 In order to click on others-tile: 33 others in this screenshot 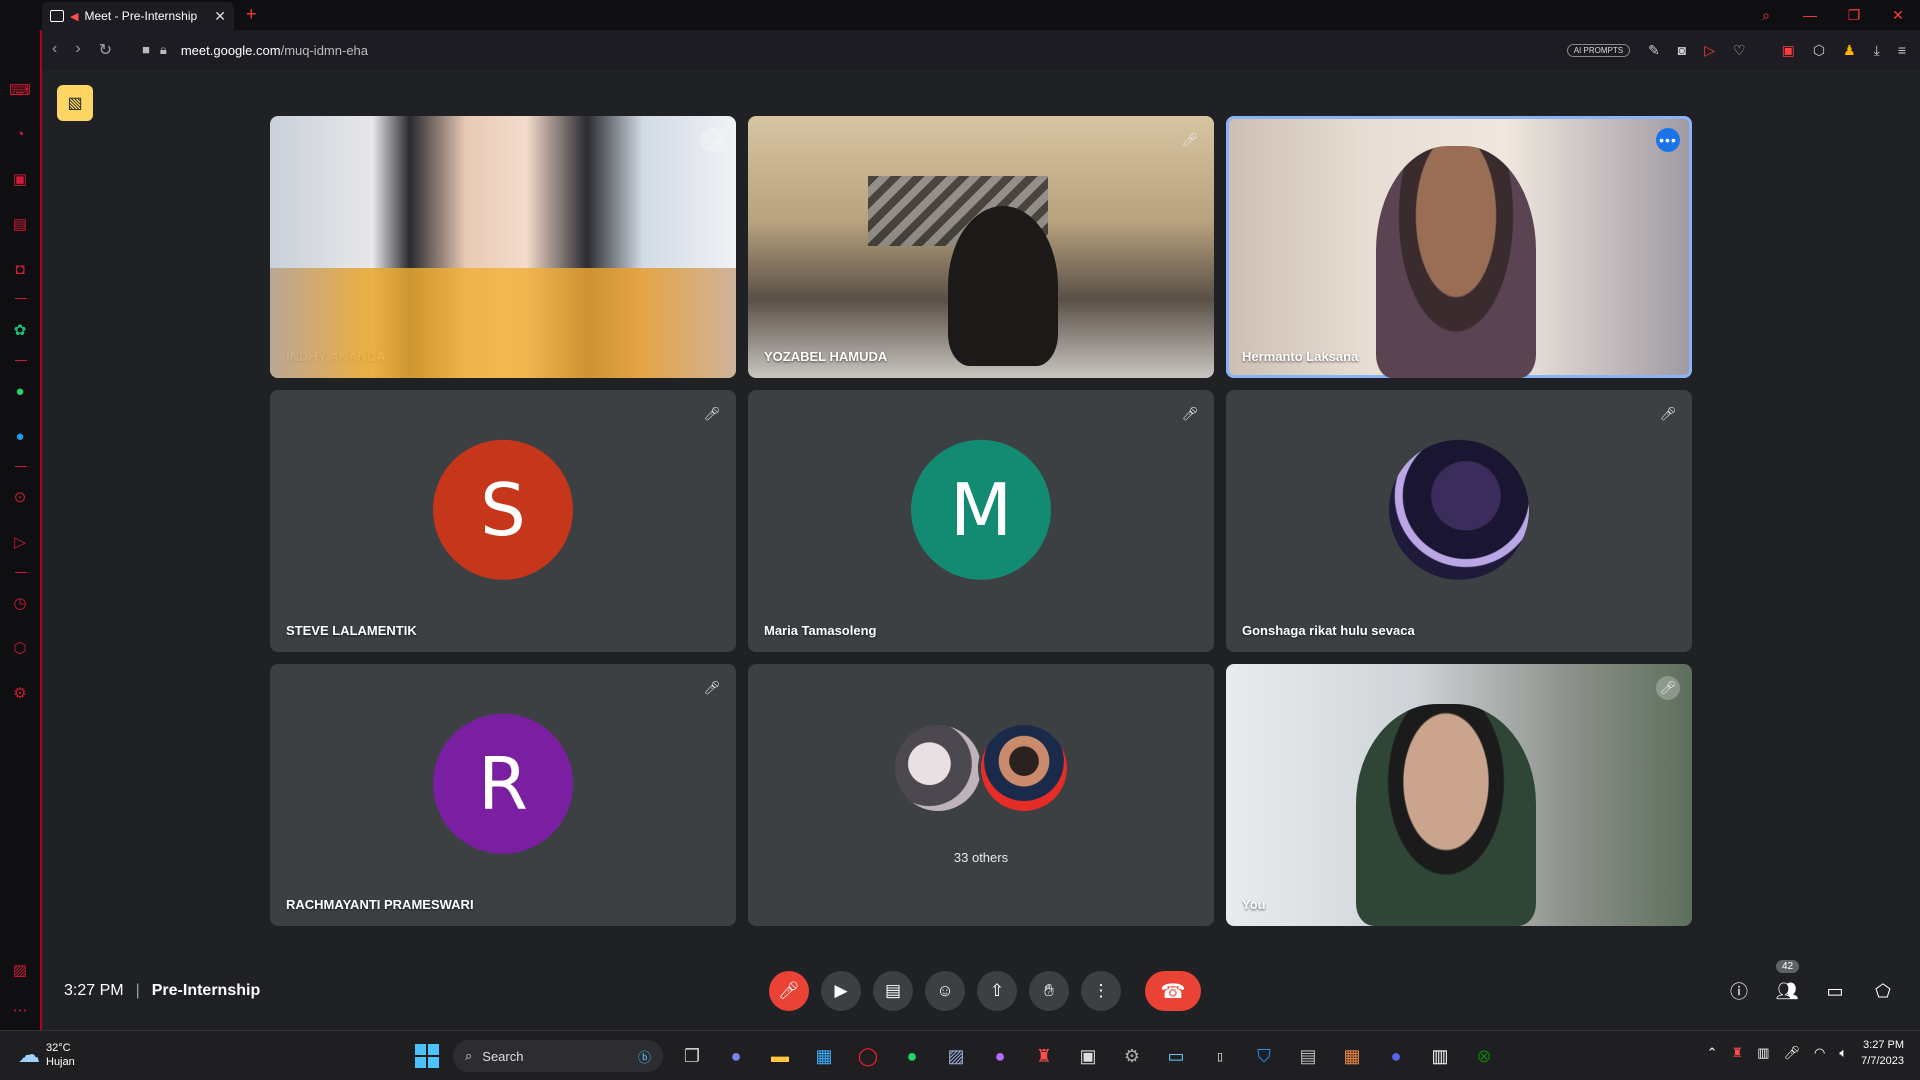, I will do `click(981, 795)`.